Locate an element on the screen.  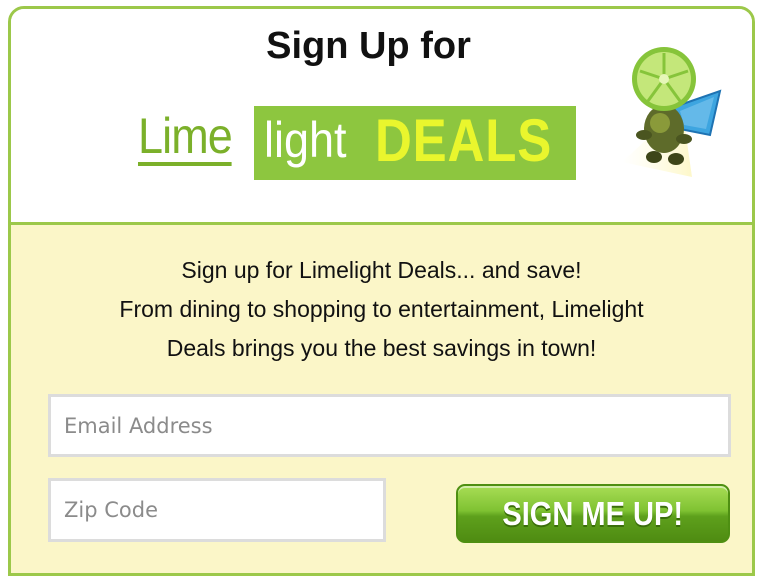
signup-title: Sign Up for is located at coordinates (368, 46).